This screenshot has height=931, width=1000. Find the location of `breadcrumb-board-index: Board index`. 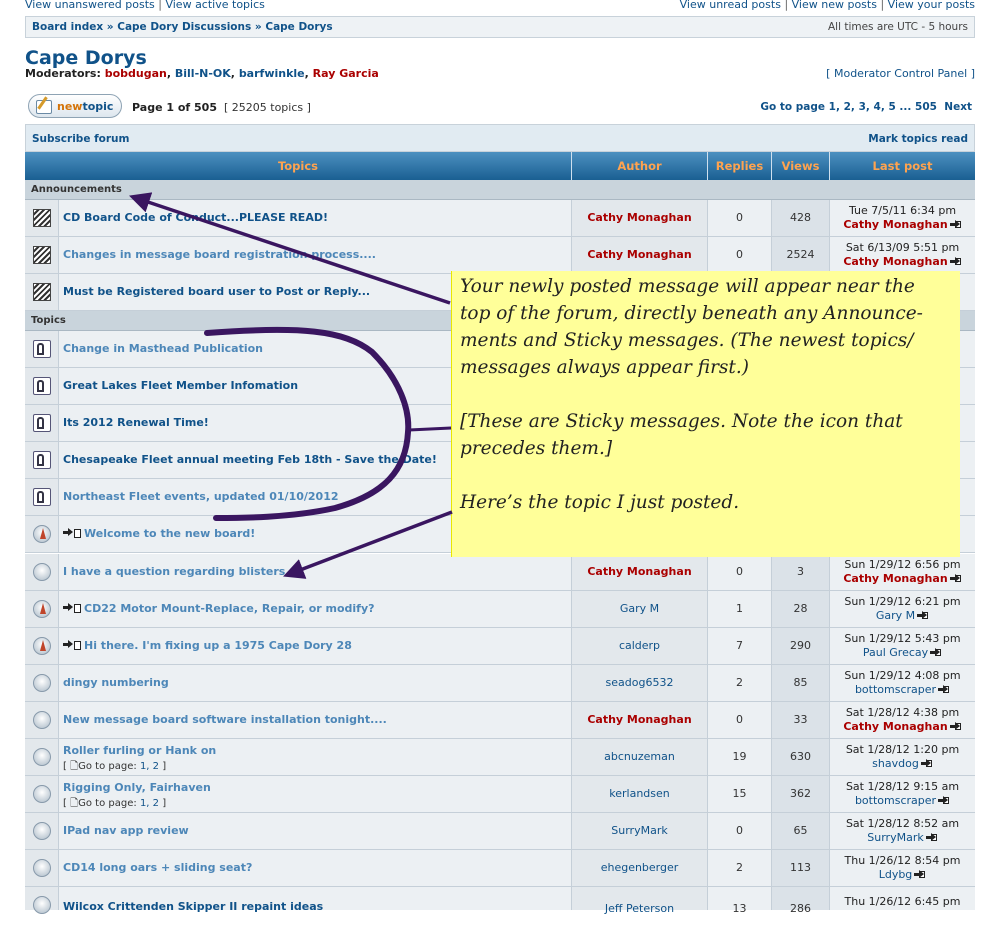

breadcrumb-board-index: Board index is located at coordinates (67, 27).